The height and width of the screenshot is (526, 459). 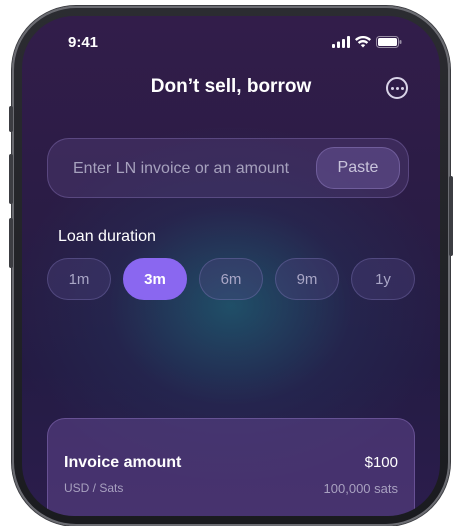 What do you see at coordinates (11, 119) in the screenshot?
I see `mute-switch` at bounding box center [11, 119].